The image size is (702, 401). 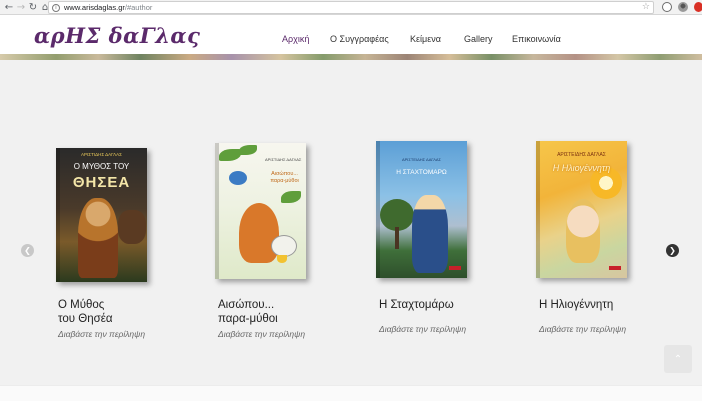 I want to click on book-cover-aesop: ΑΡΙΣΤΙΔΗΣ ΔΑΓΛΑΣ Αισώπου... παρα-μύθοι, so click(x=260, y=211).